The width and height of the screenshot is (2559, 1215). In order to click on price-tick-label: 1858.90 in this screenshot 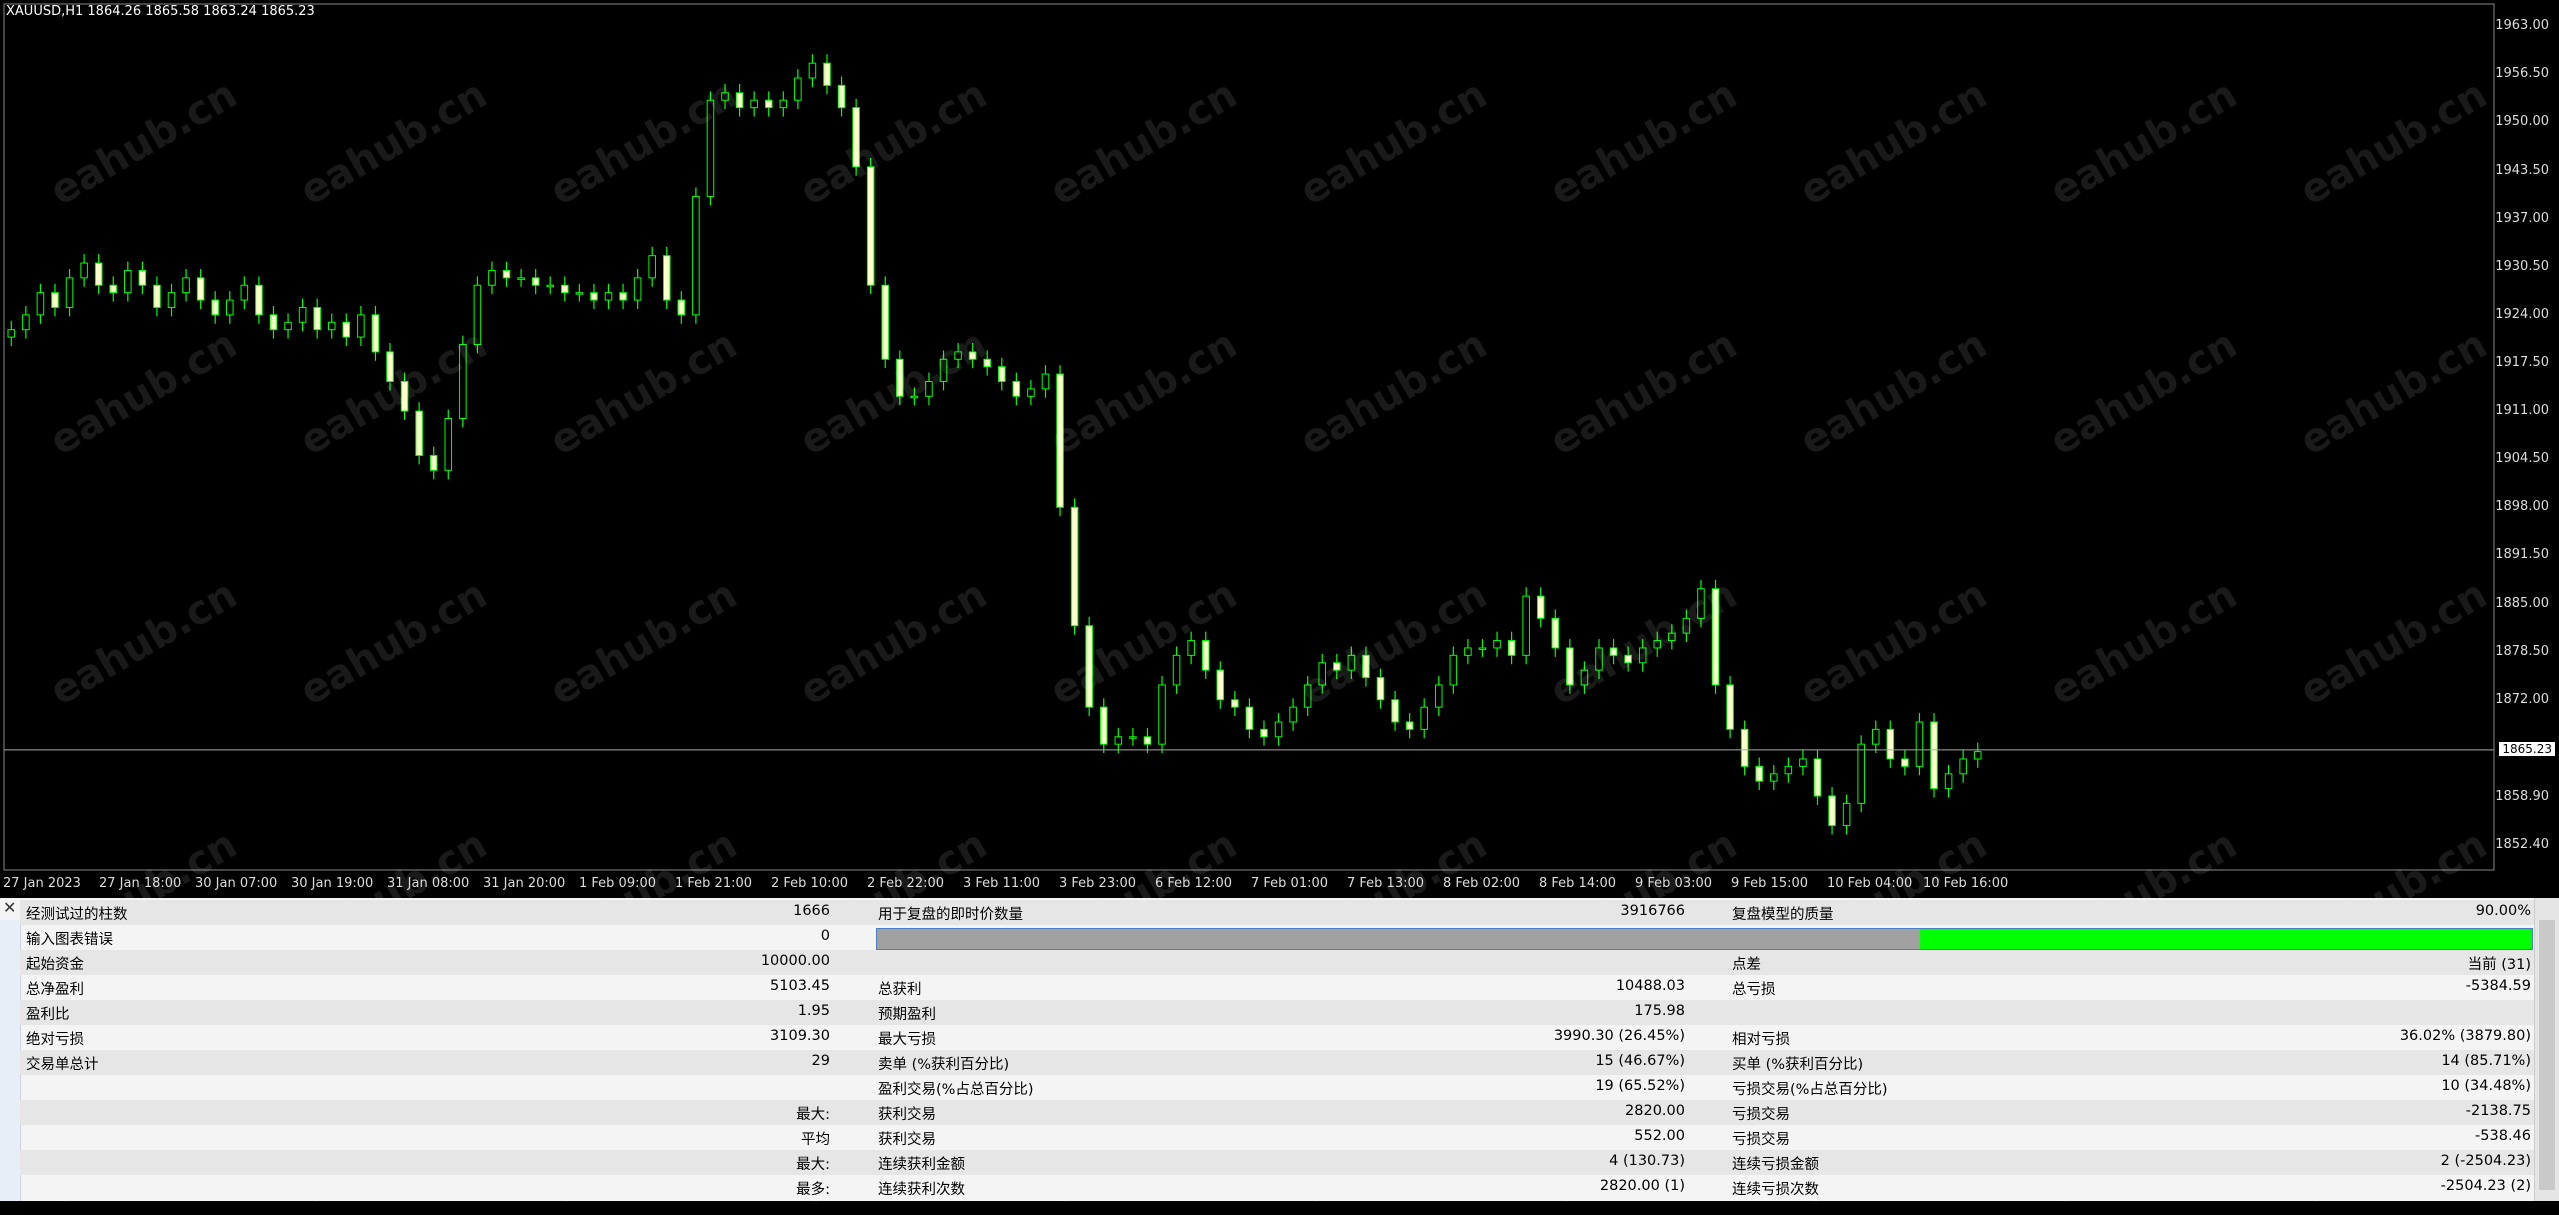, I will do `click(2522, 796)`.